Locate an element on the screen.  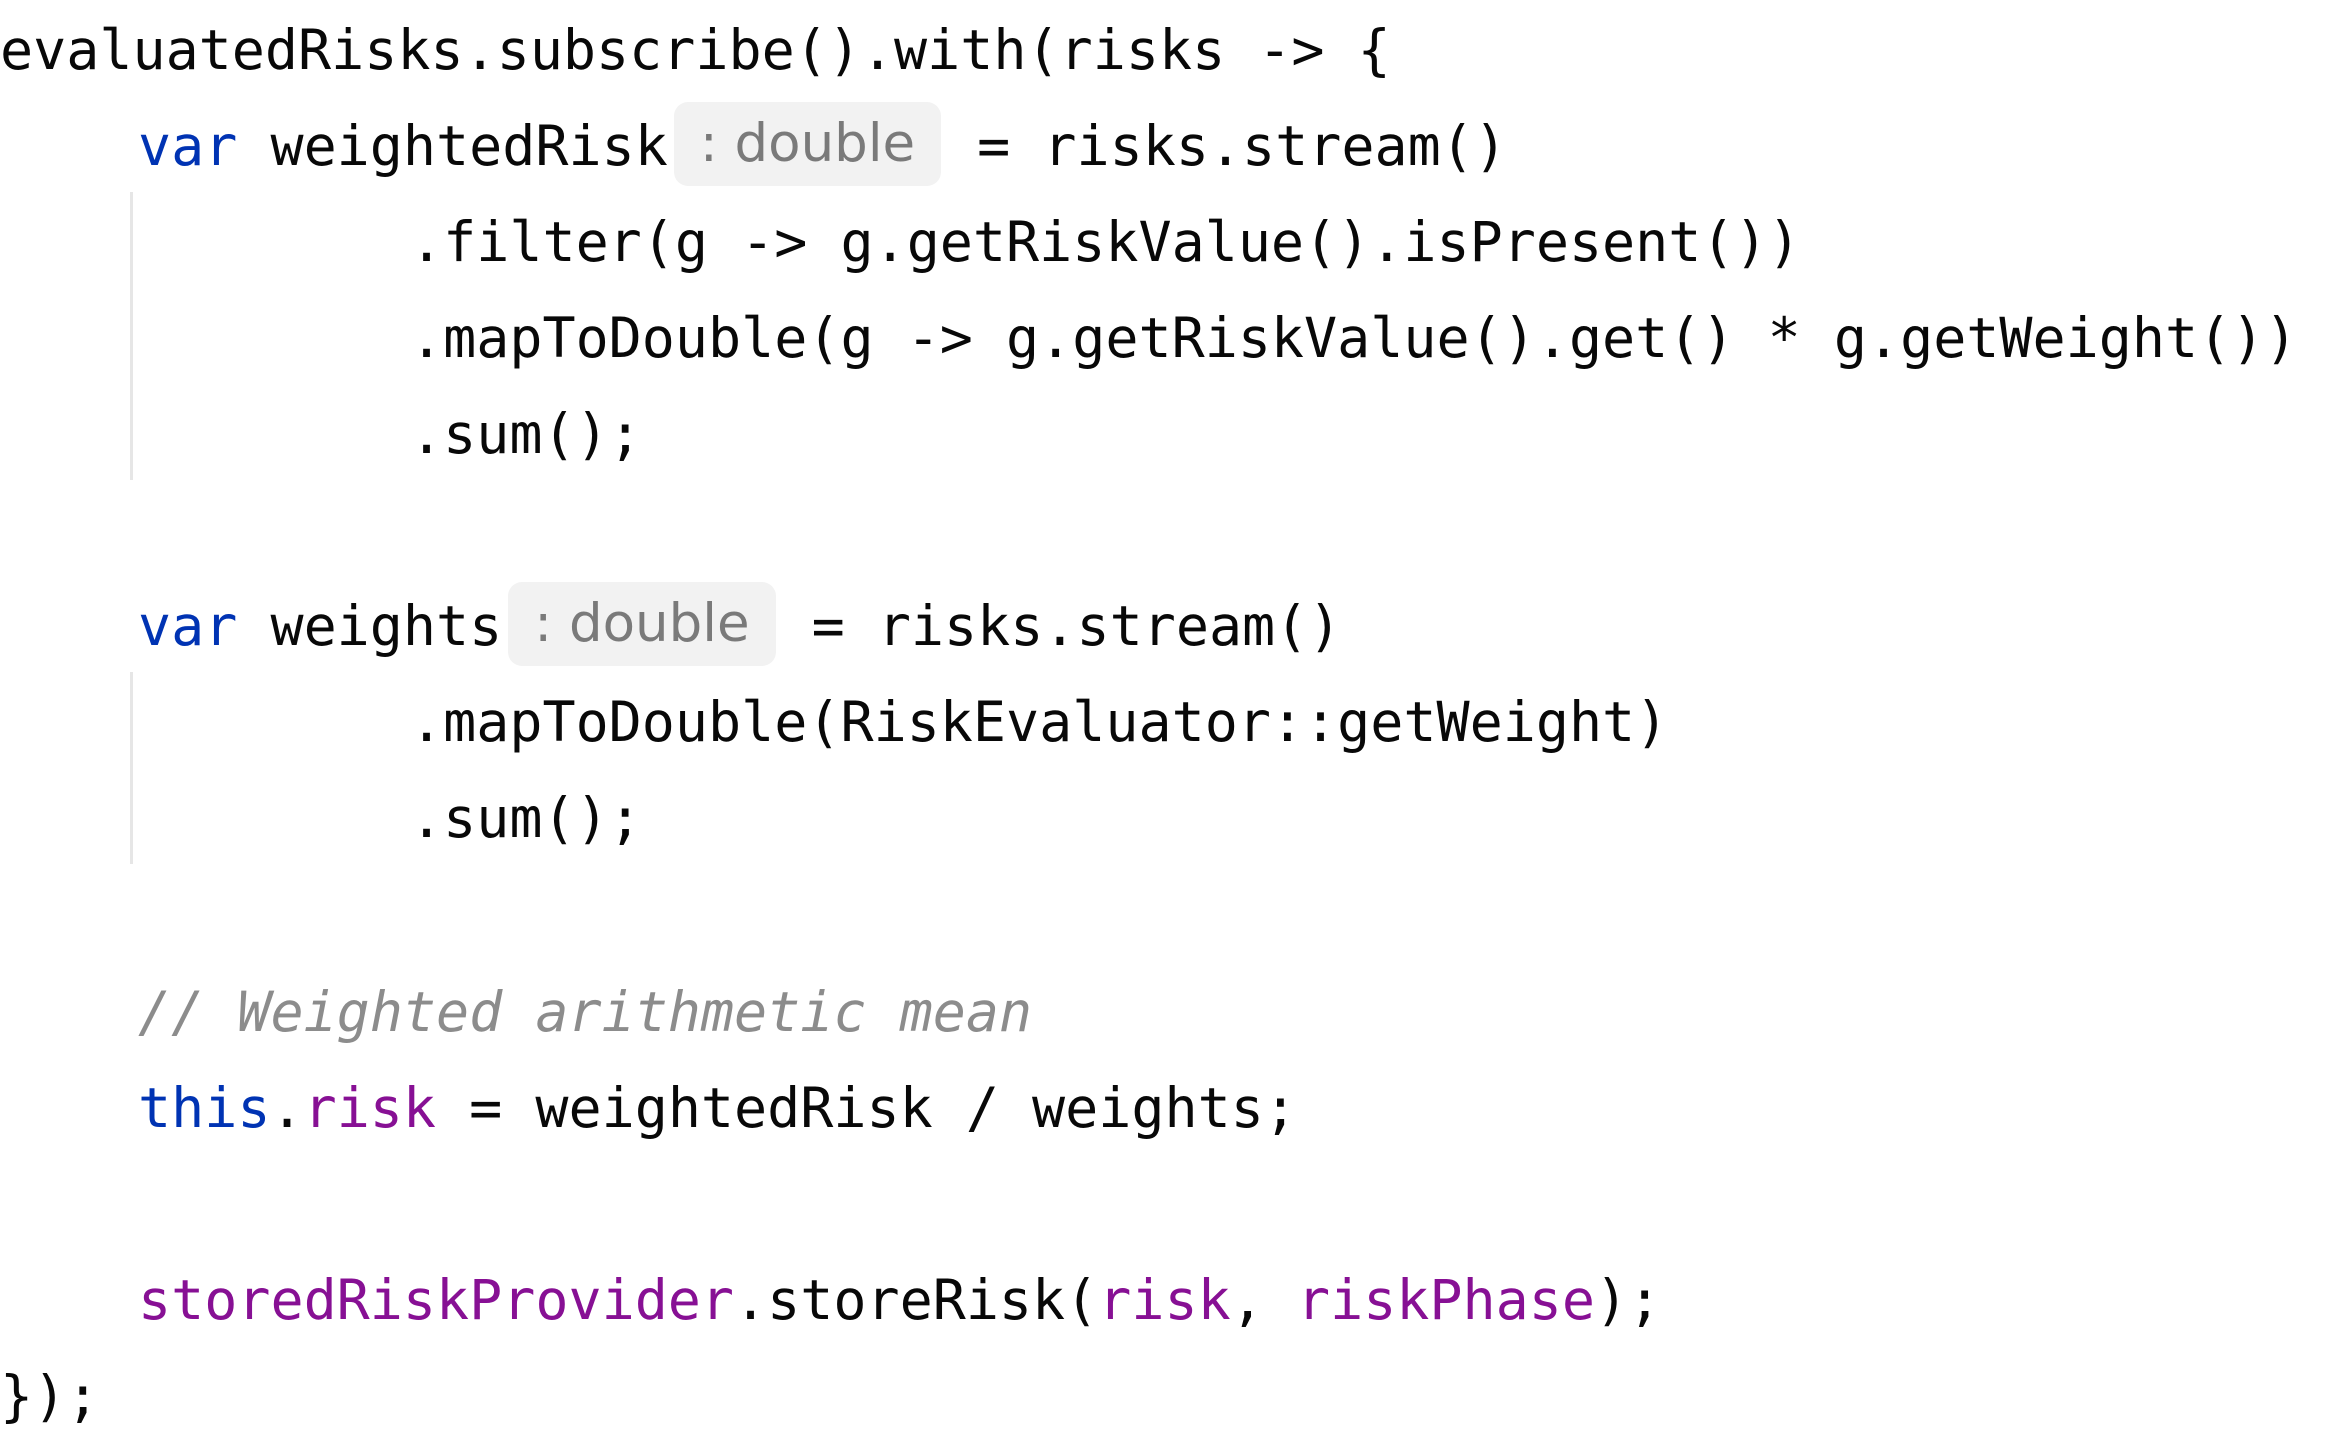
code-text: .subscribe().with(risks -> { is located at coordinates (927, 50).